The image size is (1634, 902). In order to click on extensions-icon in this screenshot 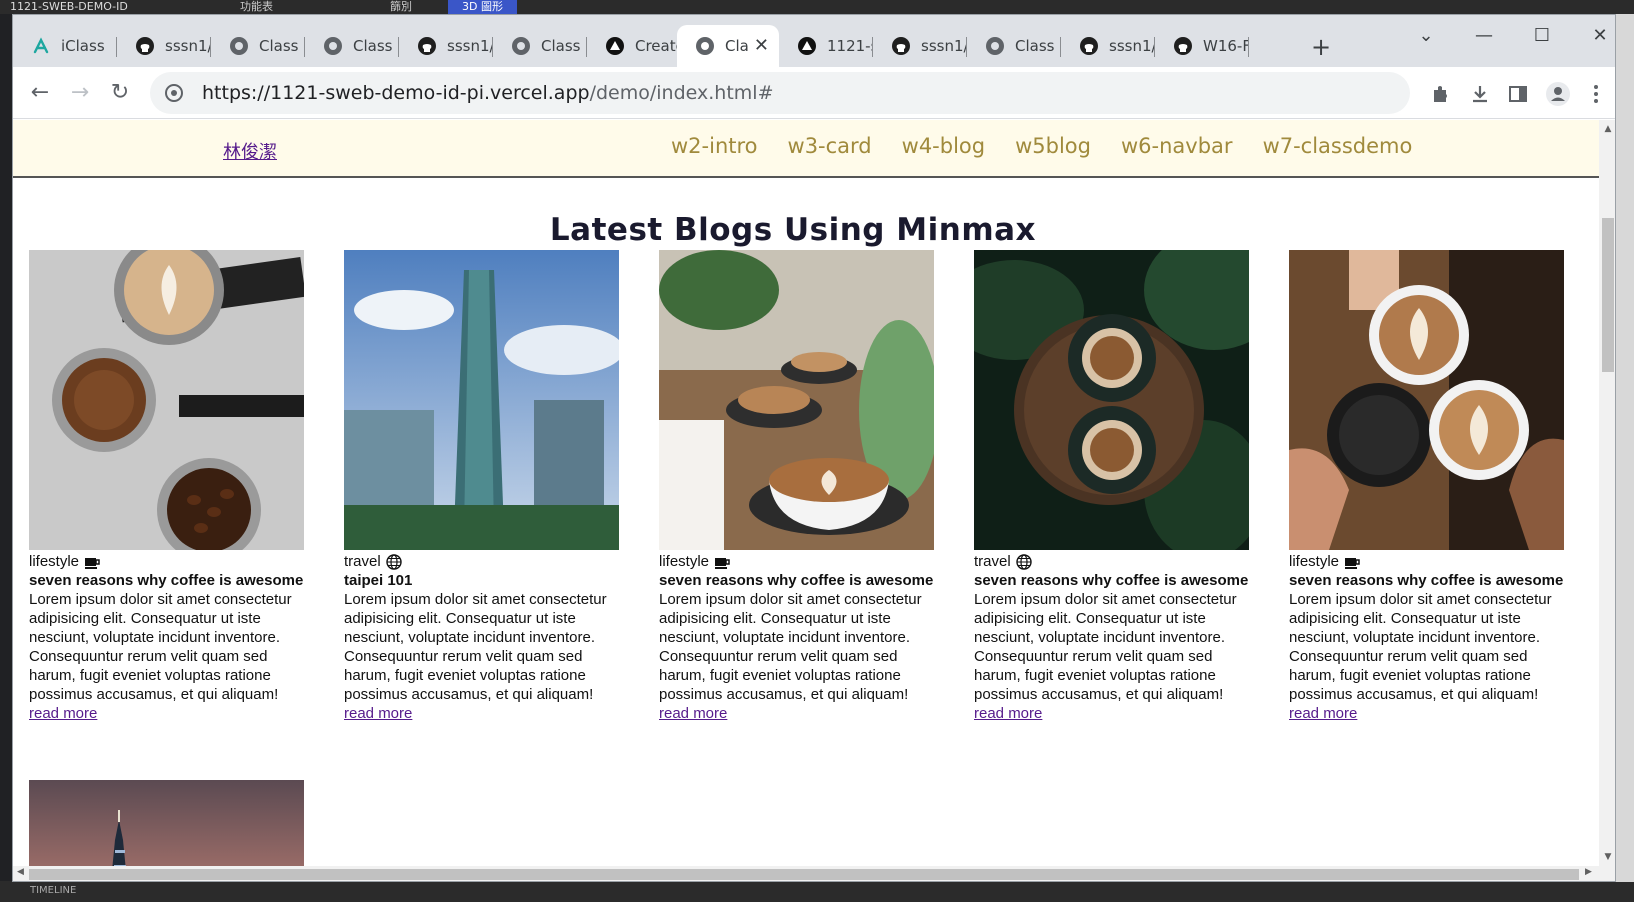, I will do `click(1440, 94)`.